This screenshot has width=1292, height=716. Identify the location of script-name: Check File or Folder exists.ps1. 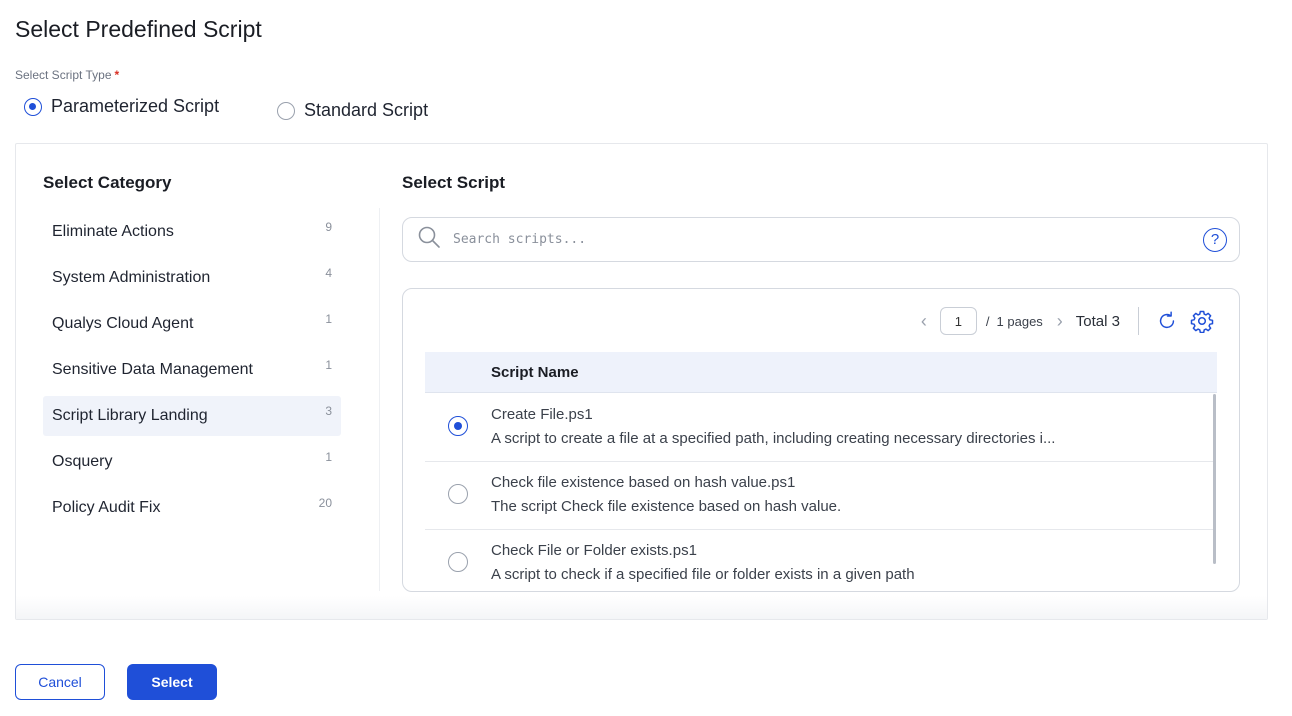
(594, 550).